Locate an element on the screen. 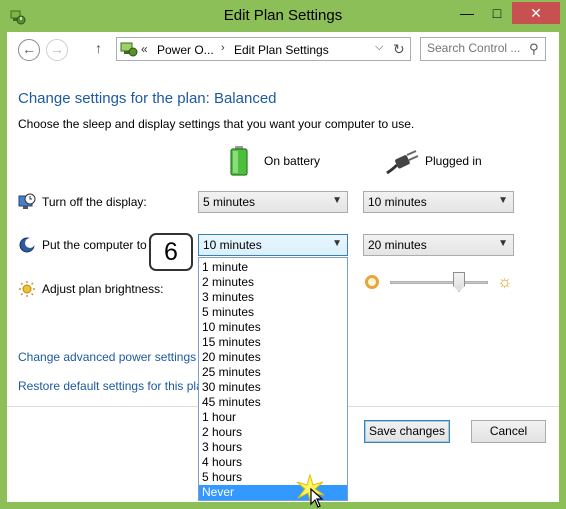 This screenshot has height=509, width=566. put-computer-to-sleep-label: Put the computer to is located at coordinates (94, 245).